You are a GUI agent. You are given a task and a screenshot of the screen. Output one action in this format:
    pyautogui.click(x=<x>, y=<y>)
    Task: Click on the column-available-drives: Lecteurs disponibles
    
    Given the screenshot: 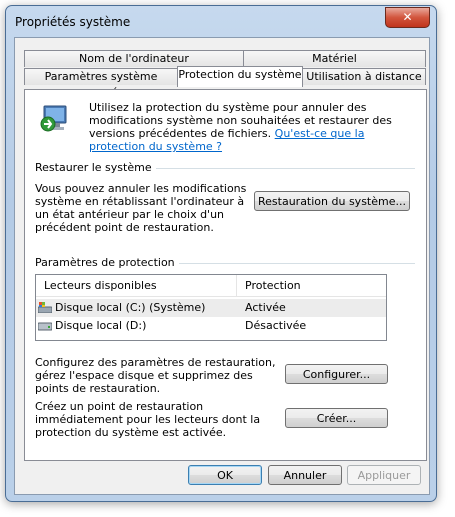 What is the action you would take?
    pyautogui.click(x=100, y=285)
    